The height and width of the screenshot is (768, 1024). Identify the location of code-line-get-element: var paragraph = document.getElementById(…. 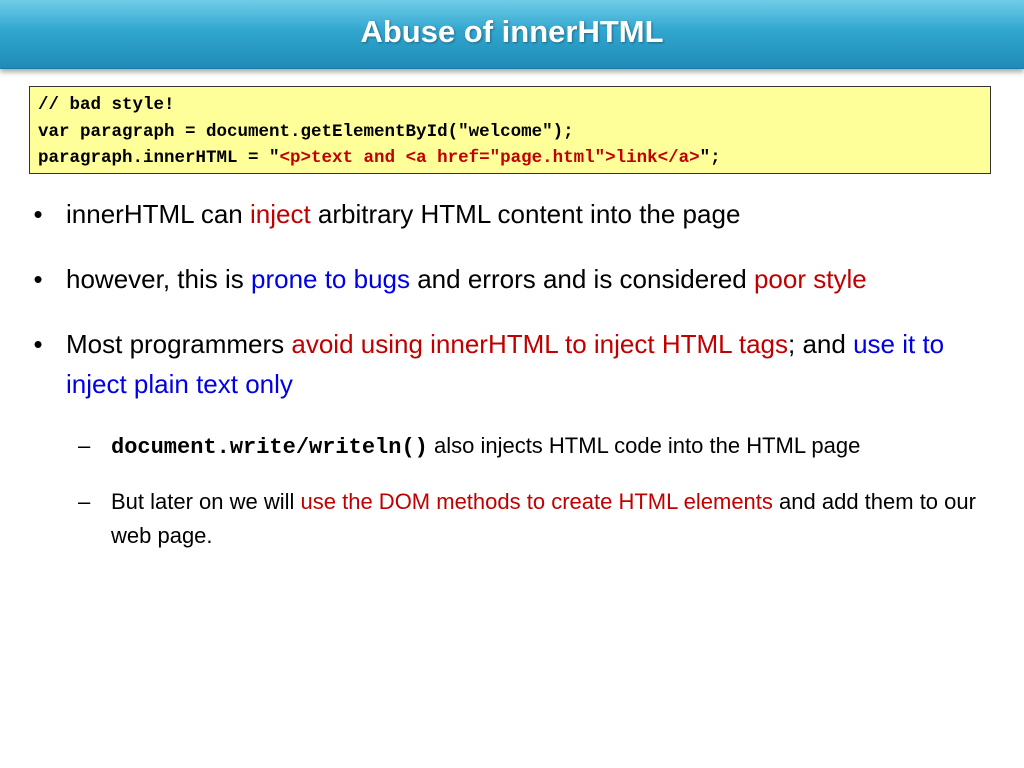
(306, 131).